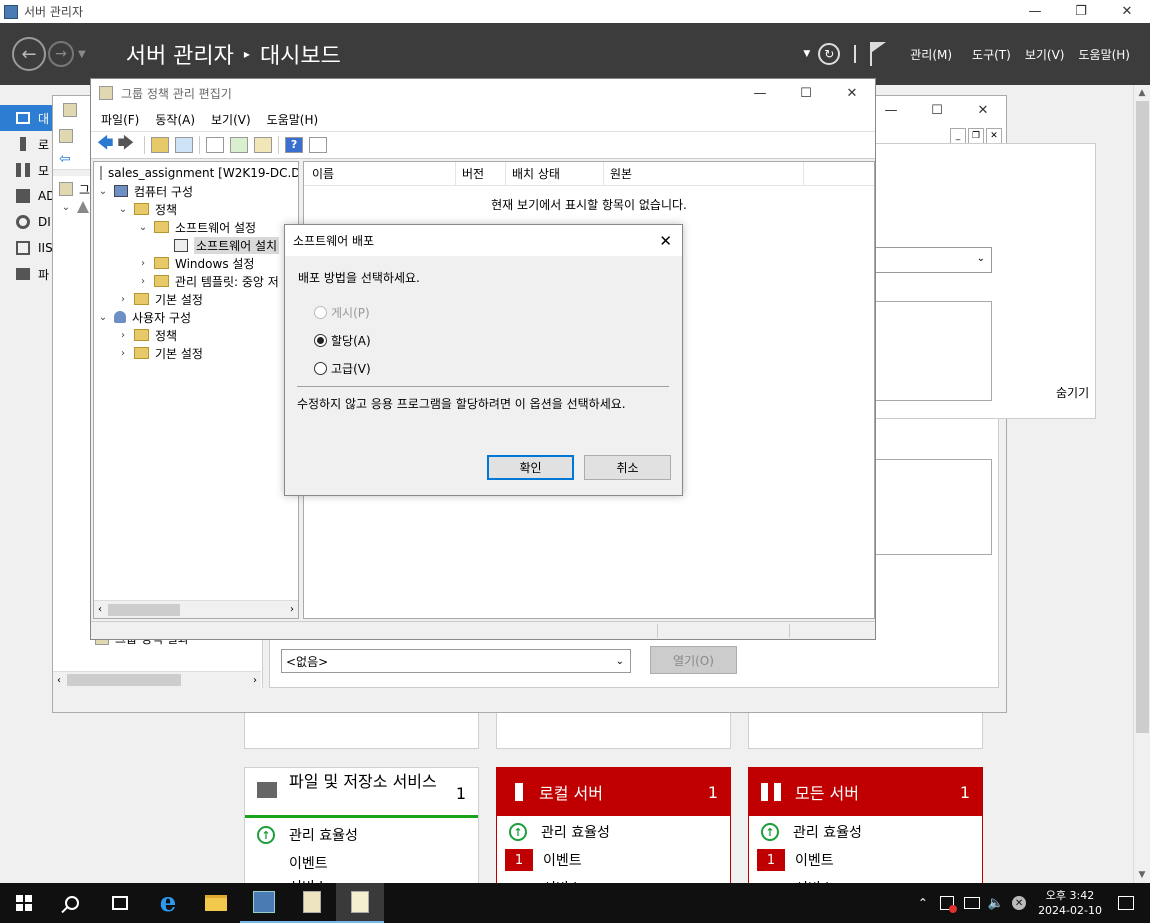 The image size is (1150, 923). What do you see at coordinates (1070, 903) in the screenshot?
I see `clock: 오후 3:42 2024-02-10` at bounding box center [1070, 903].